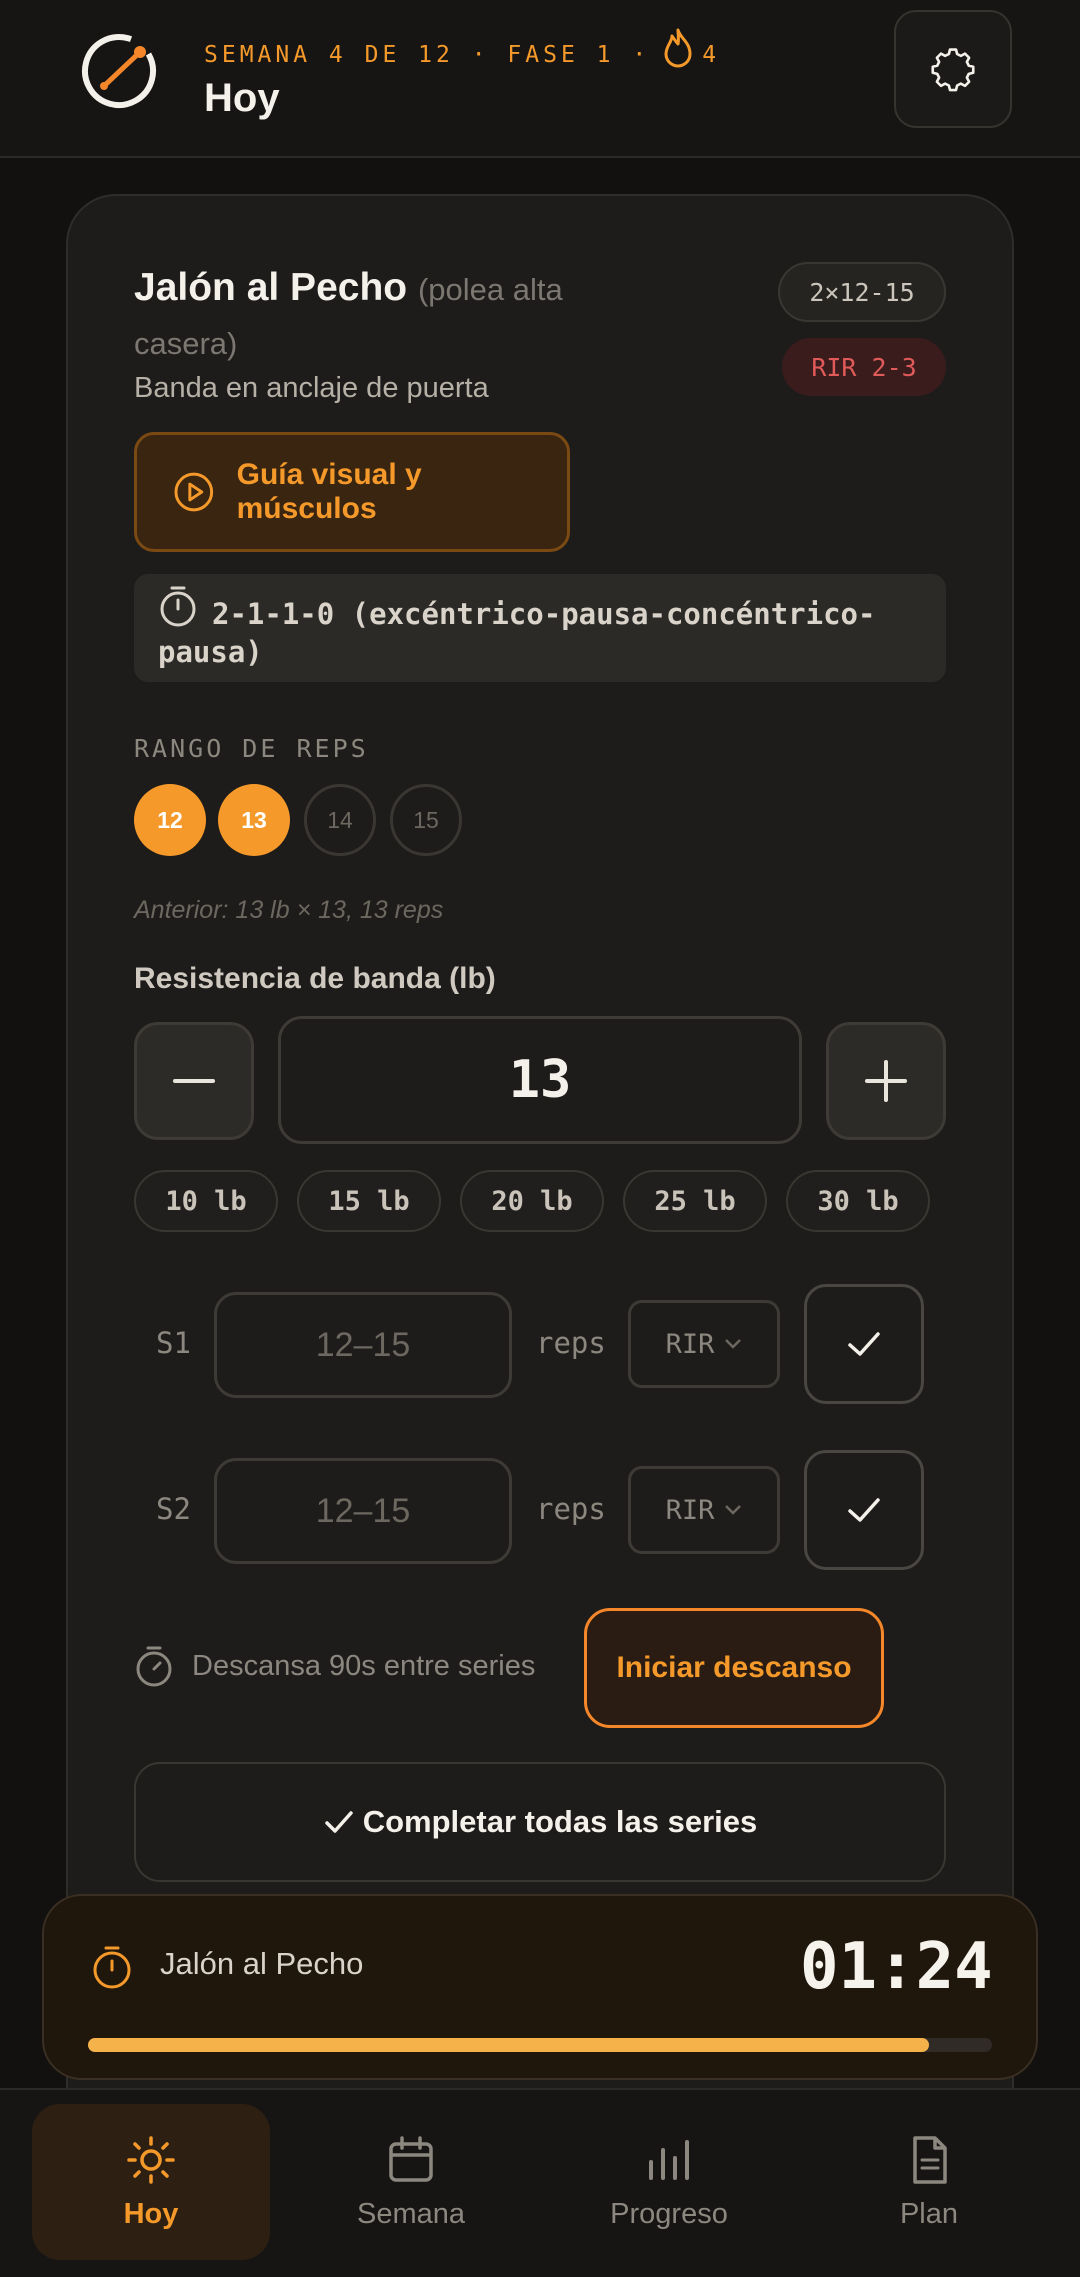 The image size is (1080, 2277). I want to click on week-text: SEMANA 4 DE 12 · FASE 1 ·, so click(427, 55).